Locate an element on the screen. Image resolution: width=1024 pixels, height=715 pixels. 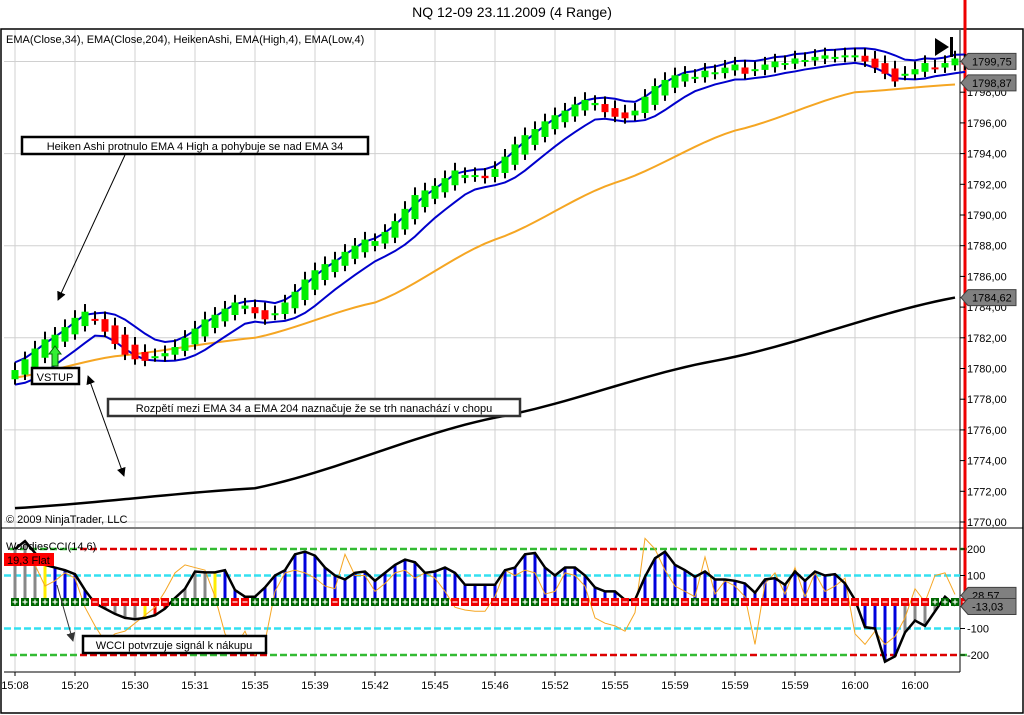
time-tick-label: 15:55 is located at coordinates (615, 686).